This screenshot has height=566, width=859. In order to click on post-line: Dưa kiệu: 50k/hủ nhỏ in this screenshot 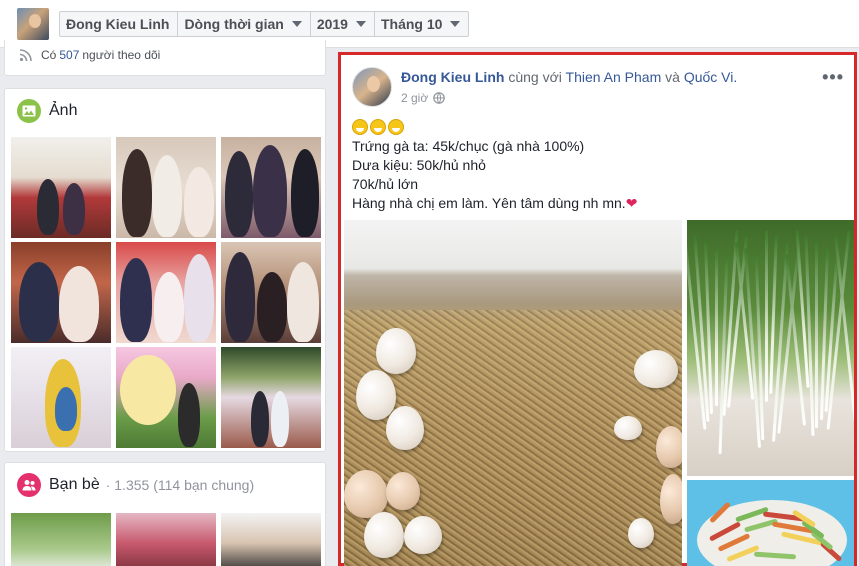, I will do `click(419, 165)`.